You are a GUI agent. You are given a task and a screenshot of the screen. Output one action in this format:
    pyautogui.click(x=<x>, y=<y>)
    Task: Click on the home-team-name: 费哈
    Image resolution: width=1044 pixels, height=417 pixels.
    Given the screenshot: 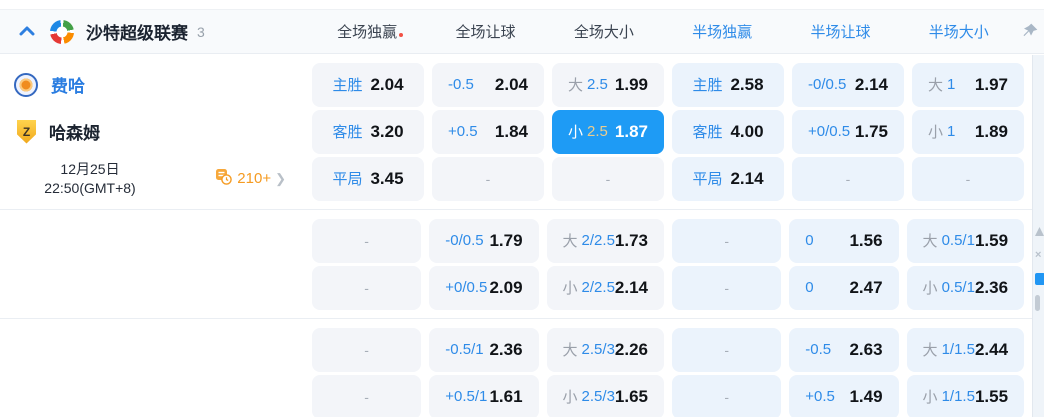 What is the action you would take?
    pyautogui.click(x=68, y=84)
    